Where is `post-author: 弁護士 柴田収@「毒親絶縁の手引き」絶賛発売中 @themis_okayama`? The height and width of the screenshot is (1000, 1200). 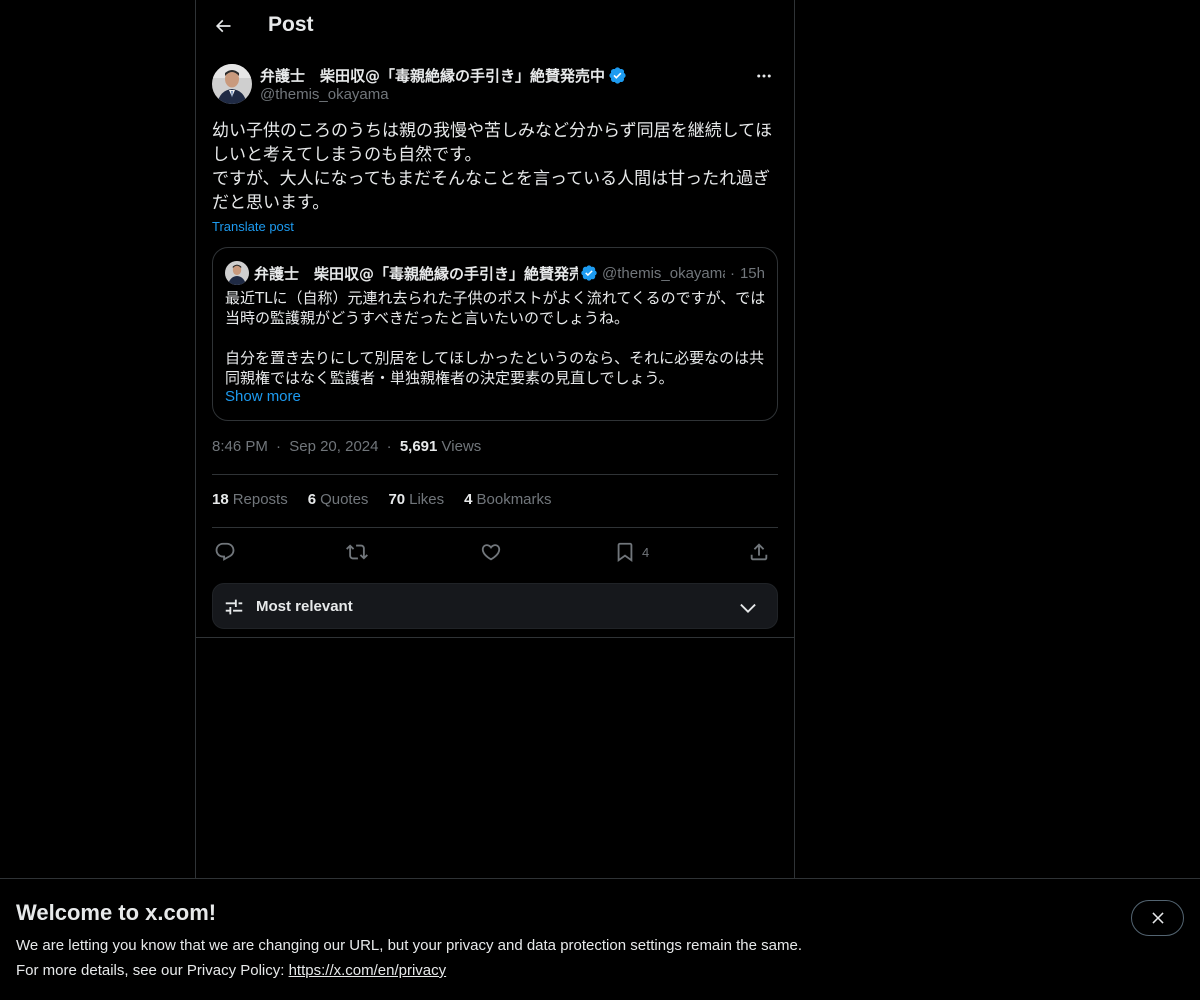
post-author: 弁護士 柴田収@「毒親絶縁の手引き」絶賛発売中 @themis_okayama is located at coordinates (495, 86).